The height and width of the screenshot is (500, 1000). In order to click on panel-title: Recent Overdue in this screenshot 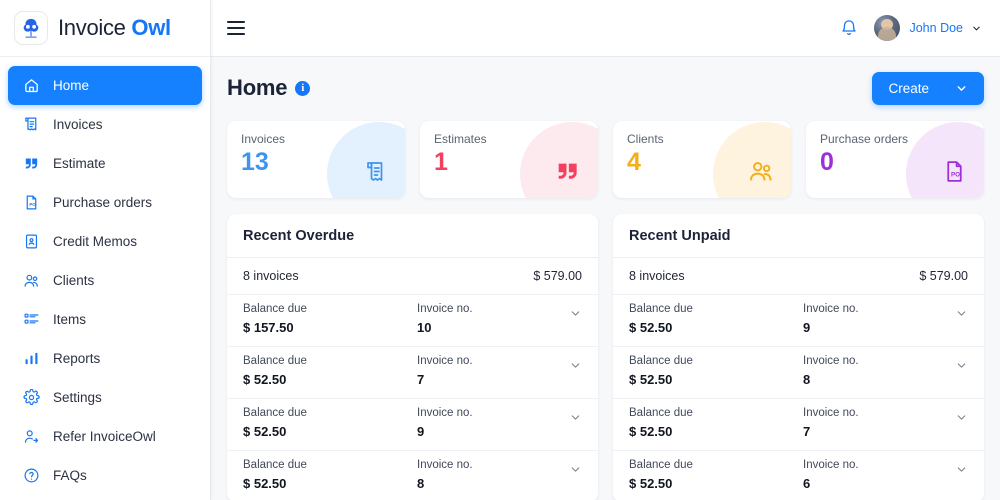, I will do `click(412, 236)`.